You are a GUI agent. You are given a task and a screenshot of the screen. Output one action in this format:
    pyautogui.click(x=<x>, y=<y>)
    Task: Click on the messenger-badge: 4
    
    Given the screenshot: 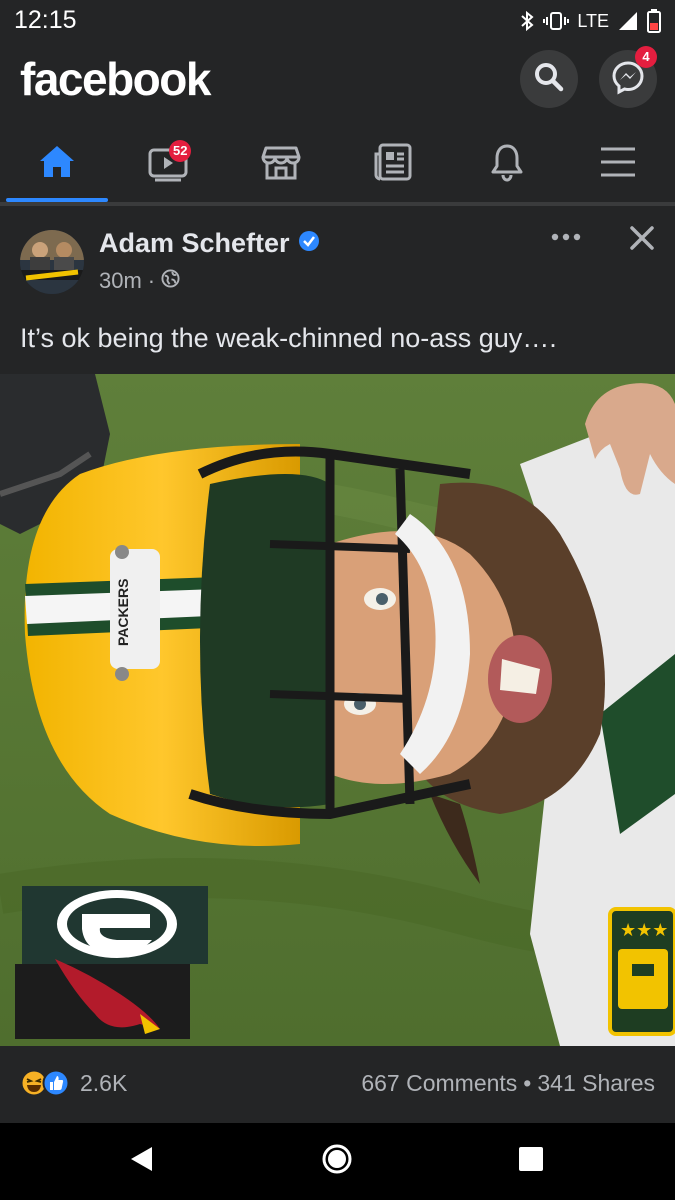 What is the action you would take?
    pyautogui.click(x=646, y=57)
    